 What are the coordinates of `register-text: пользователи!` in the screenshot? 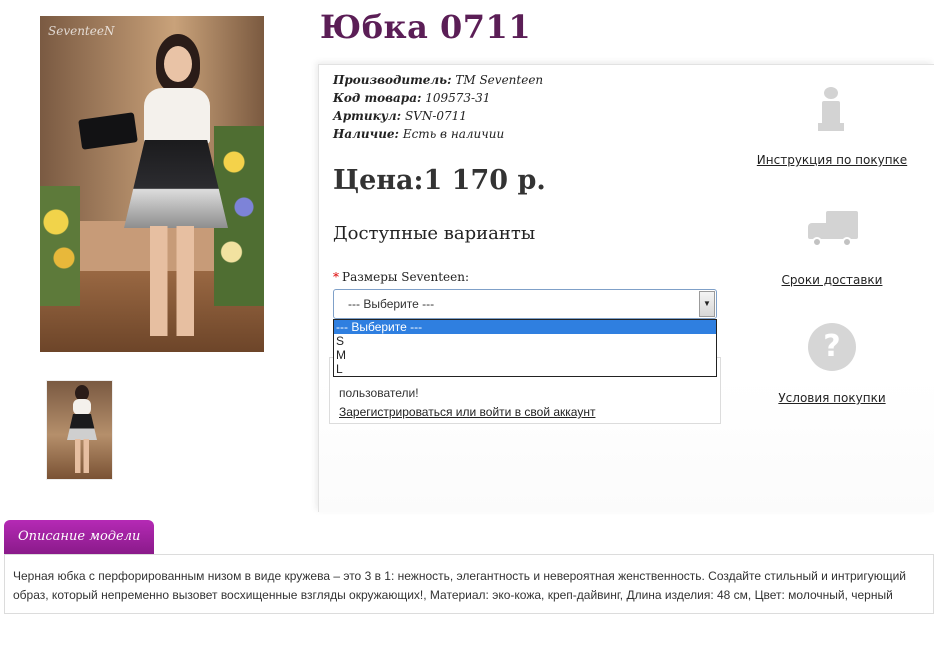 It's located at (379, 393).